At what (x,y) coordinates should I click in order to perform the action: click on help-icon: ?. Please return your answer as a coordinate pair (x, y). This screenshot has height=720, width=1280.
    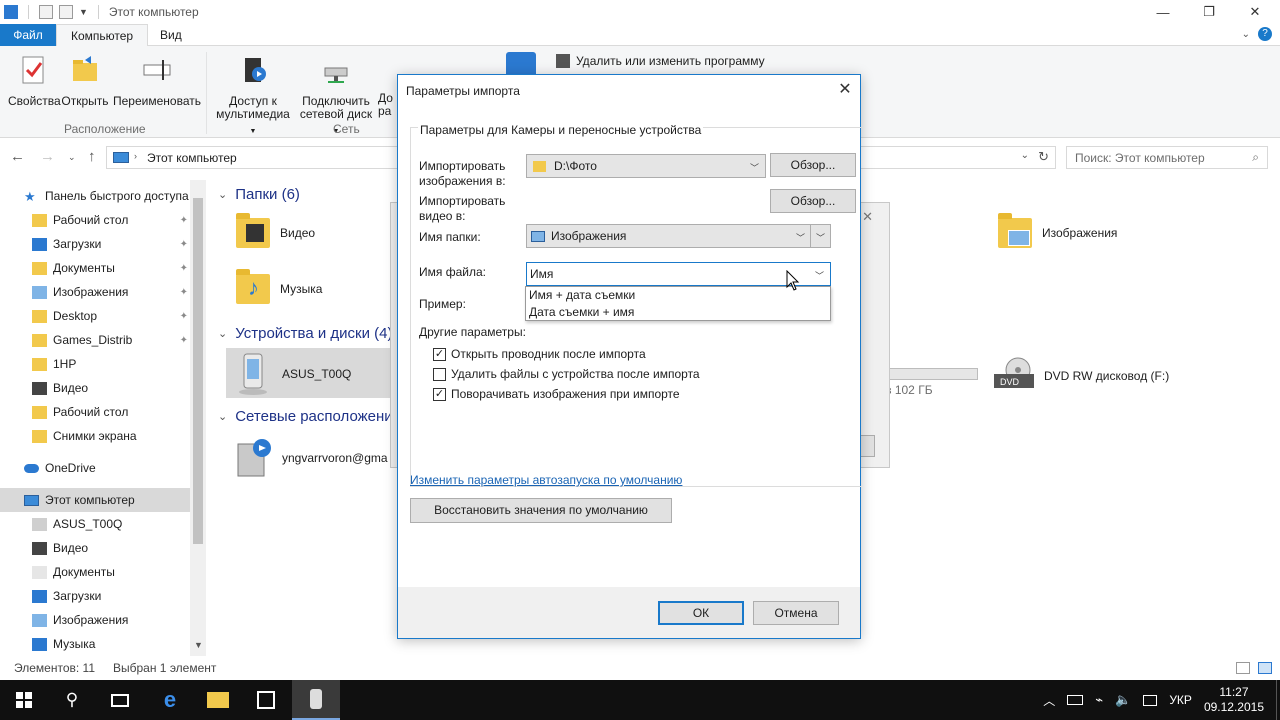
    Looking at the image, I should click on (1265, 34).